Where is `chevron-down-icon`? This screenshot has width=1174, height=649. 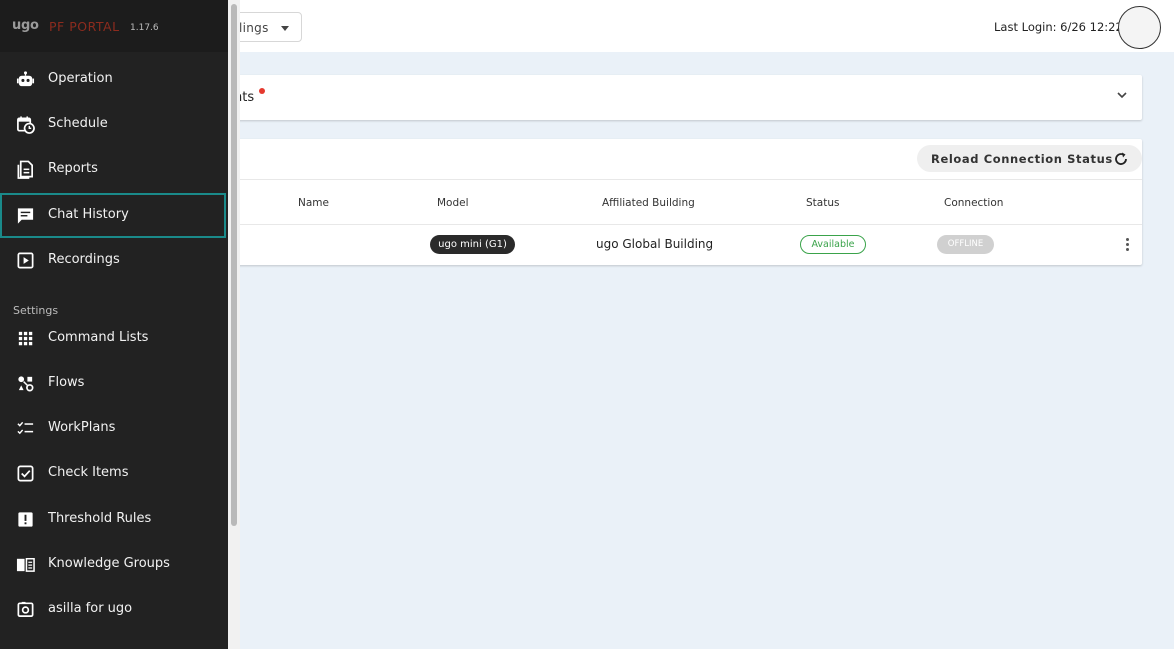
chevron-down-icon is located at coordinates (1122, 95).